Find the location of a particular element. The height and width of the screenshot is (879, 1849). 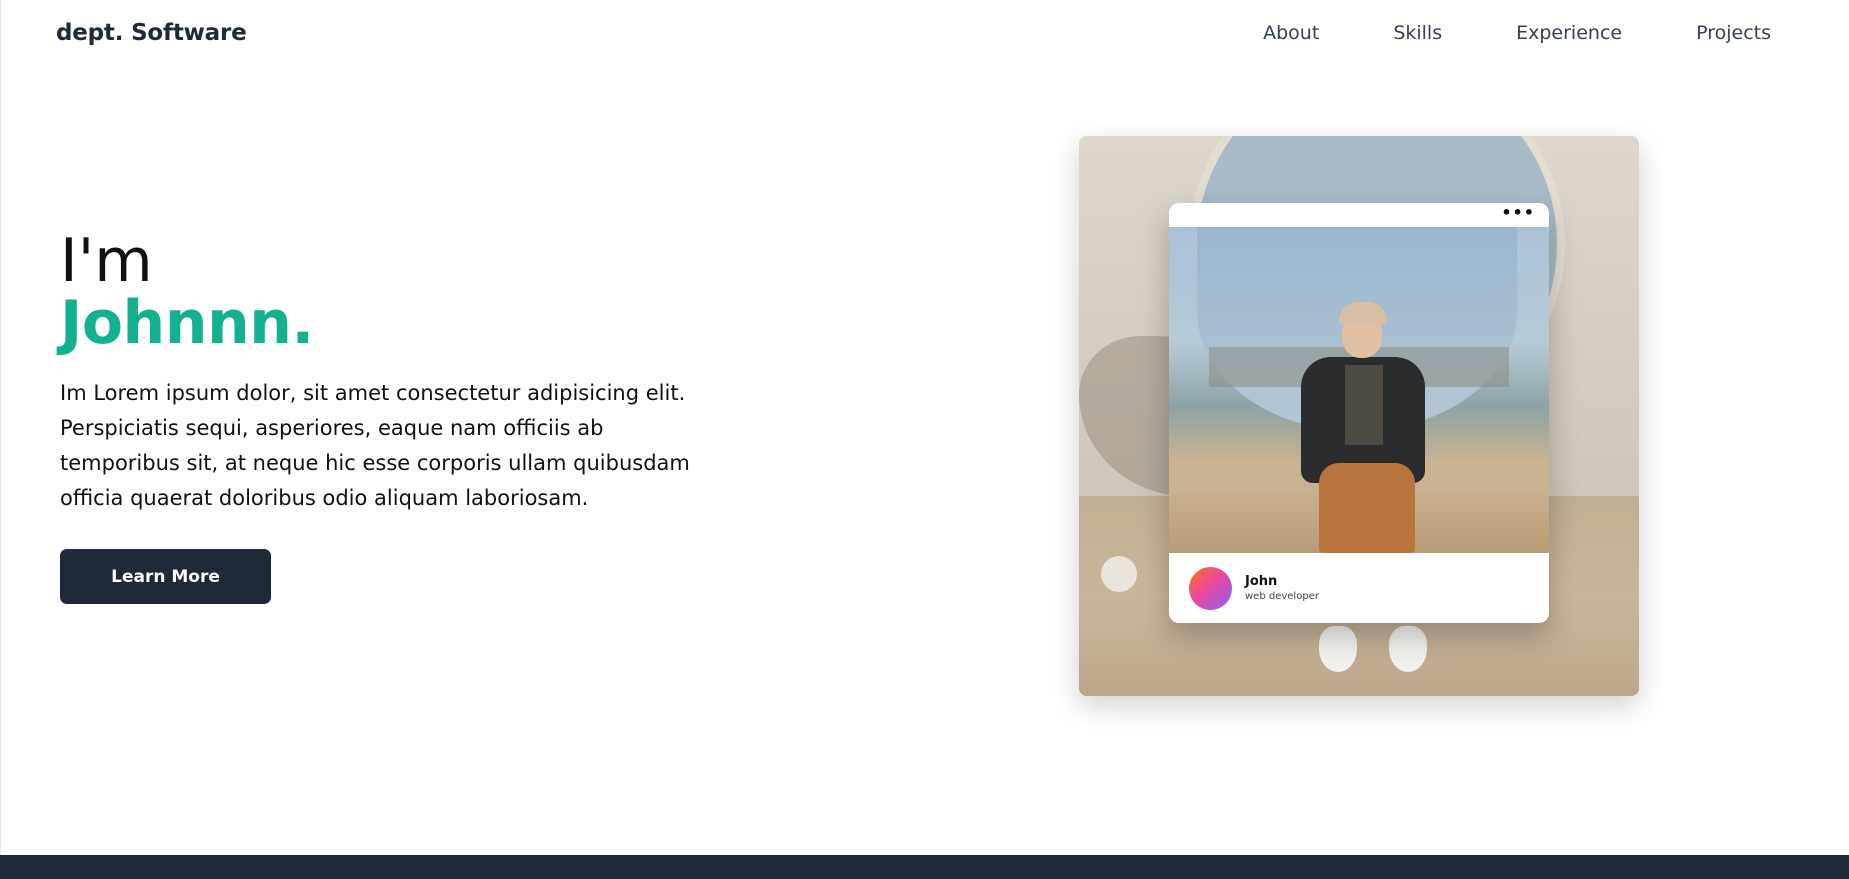

profile-meta: John web developer is located at coordinates (1282, 588).